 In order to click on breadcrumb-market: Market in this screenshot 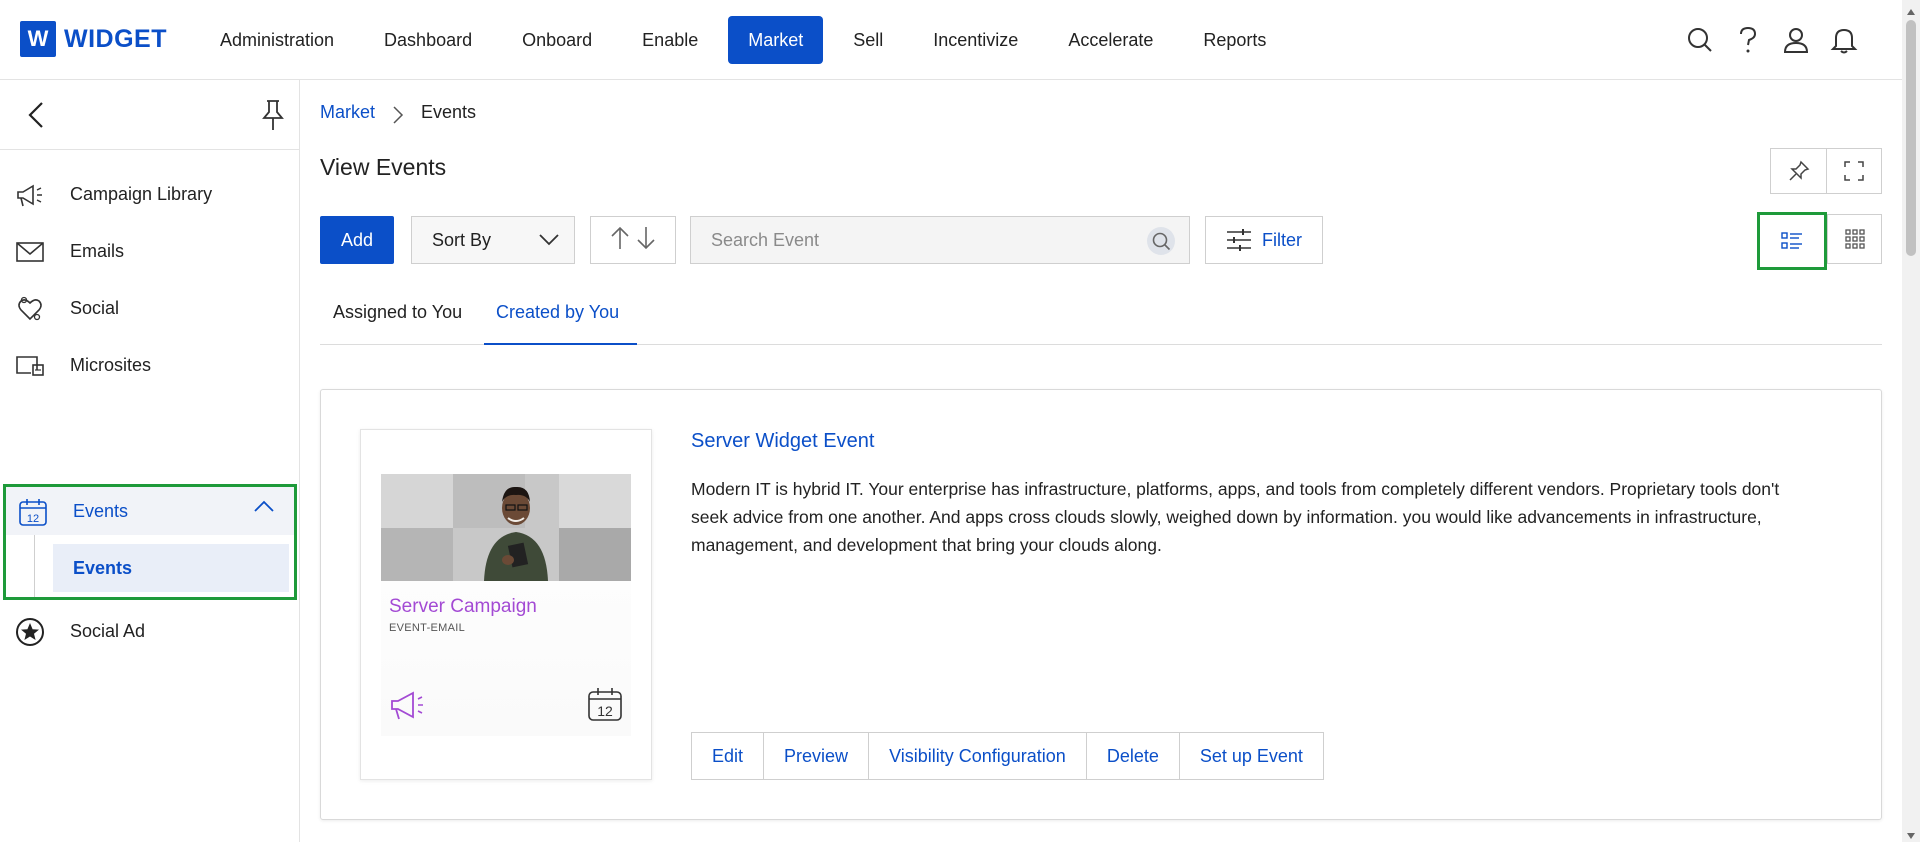, I will do `click(347, 112)`.